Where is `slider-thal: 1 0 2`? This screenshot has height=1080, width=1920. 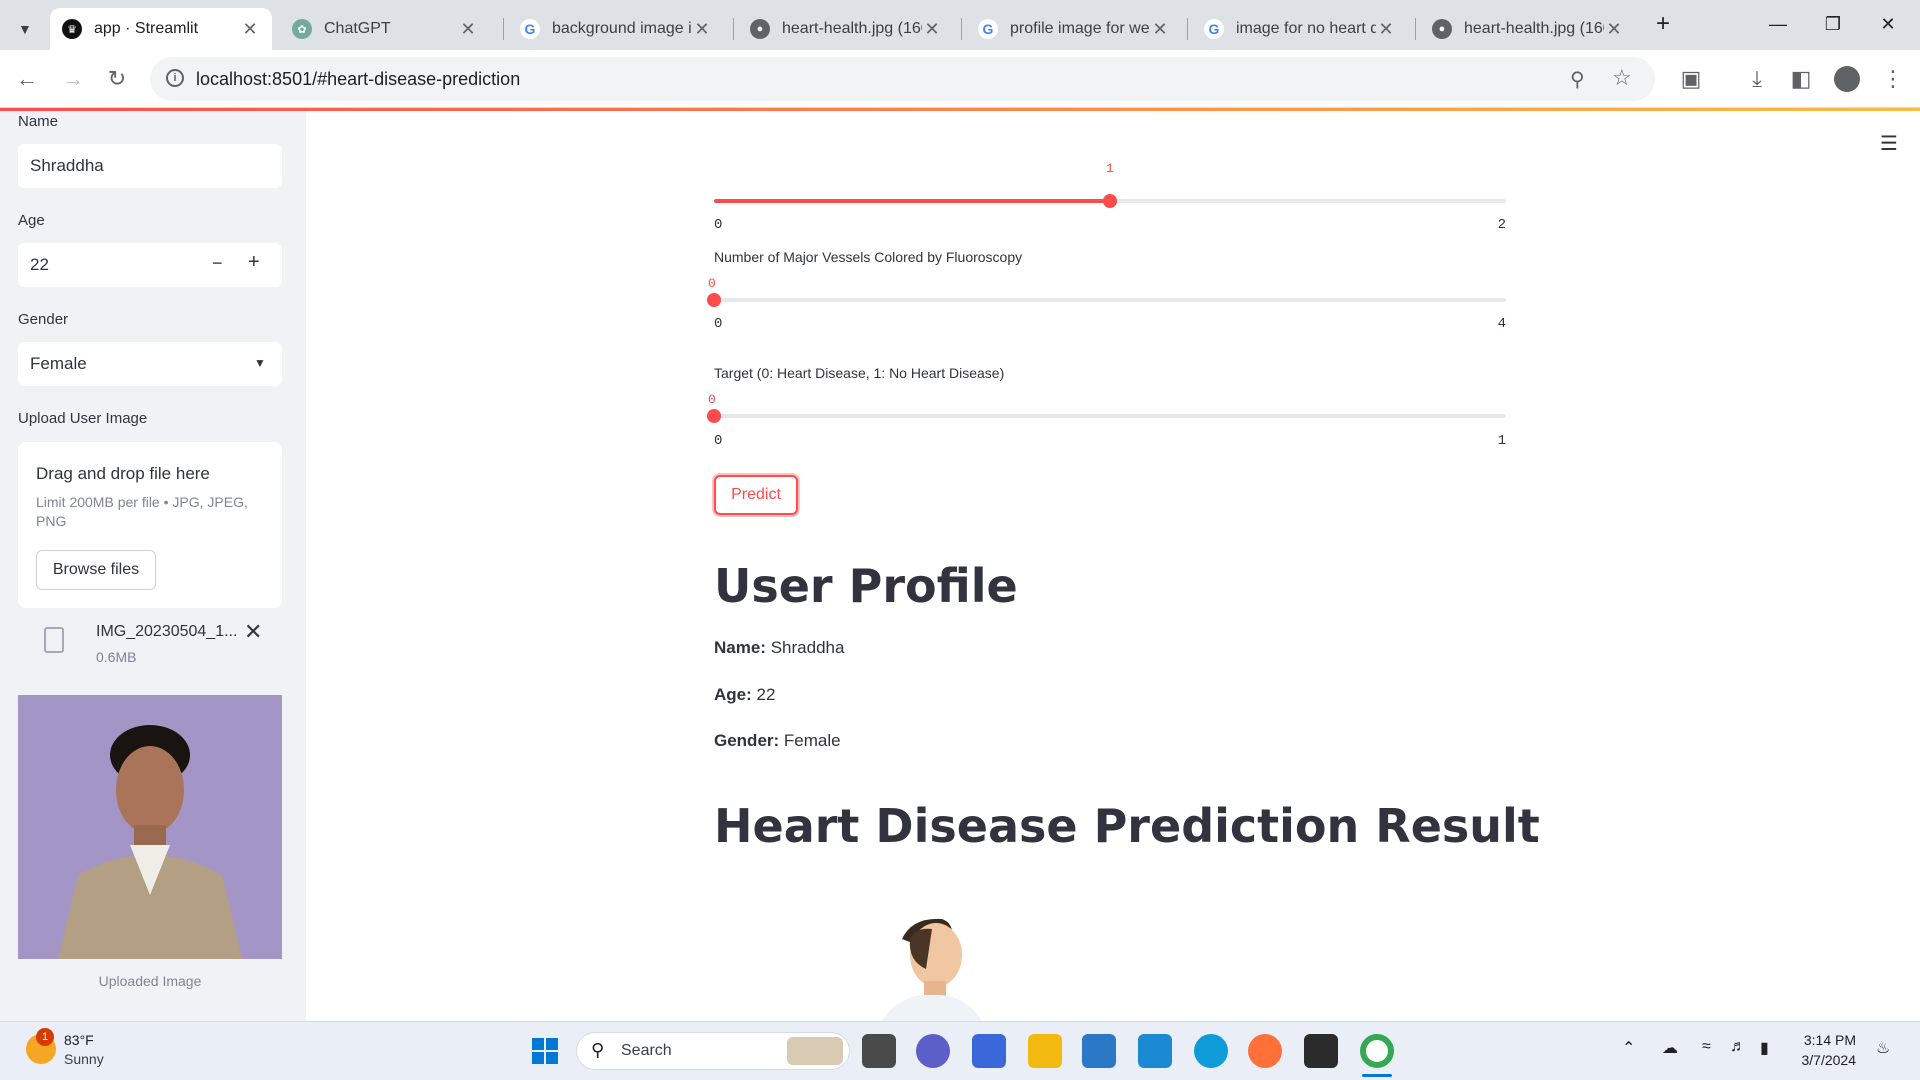
slider-thal: 1 0 2 is located at coordinates (1110, 201).